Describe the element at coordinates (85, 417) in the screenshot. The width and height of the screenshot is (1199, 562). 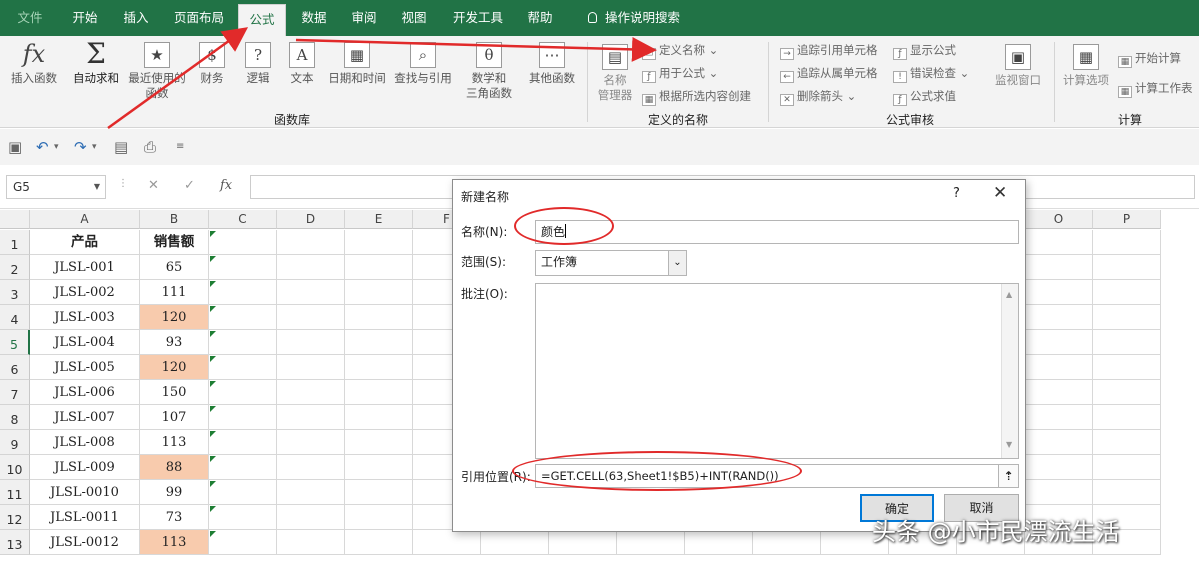
I see `cell-a8: JLSL-007` at that location.